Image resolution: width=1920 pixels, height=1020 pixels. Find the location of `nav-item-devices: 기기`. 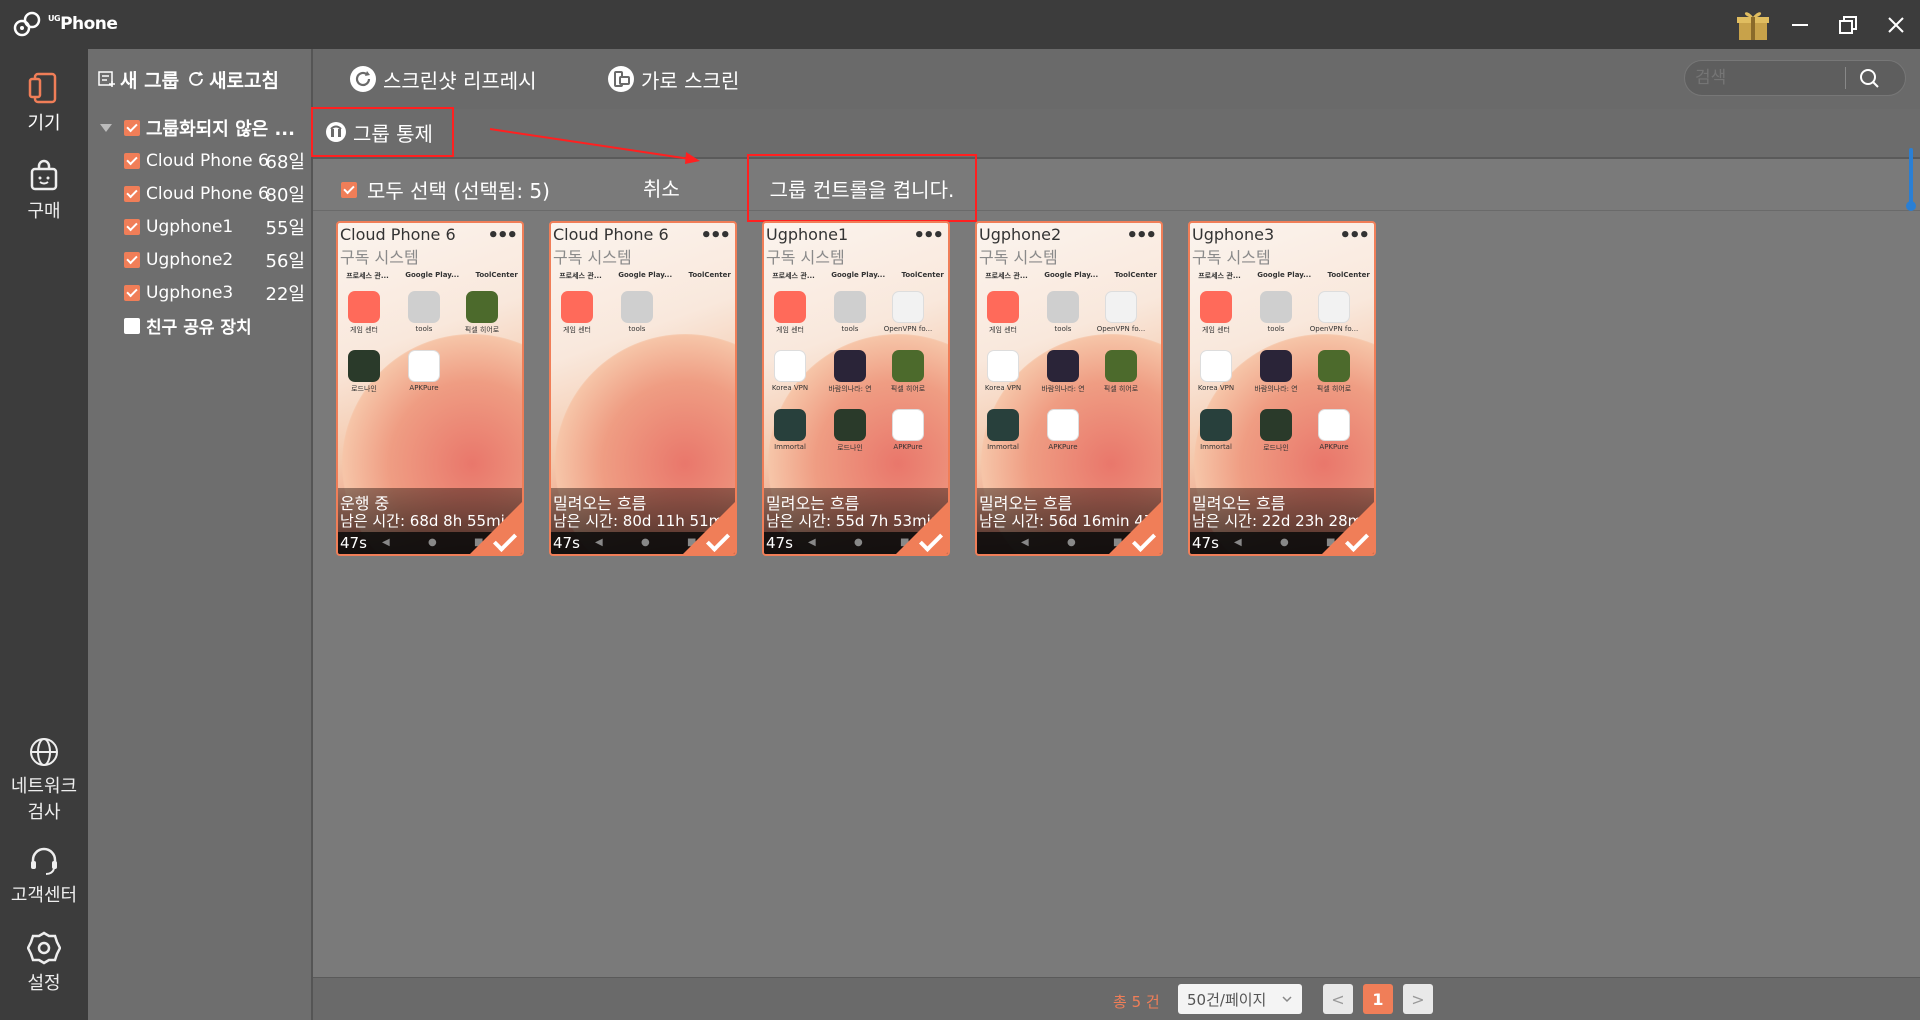

nav-item-devices: 기기 is located at coordinates (44, 103).